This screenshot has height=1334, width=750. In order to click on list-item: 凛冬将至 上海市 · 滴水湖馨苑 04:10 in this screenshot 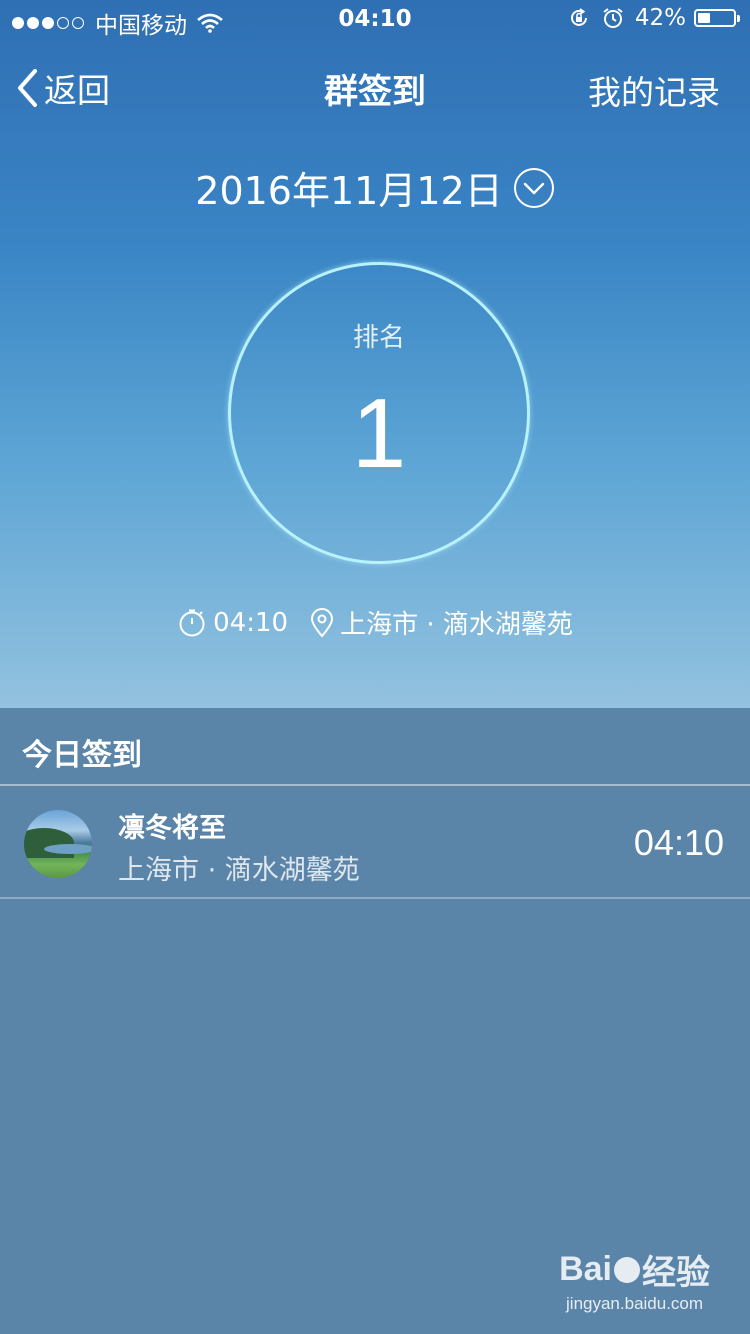, I will do `click(375, 842)`.